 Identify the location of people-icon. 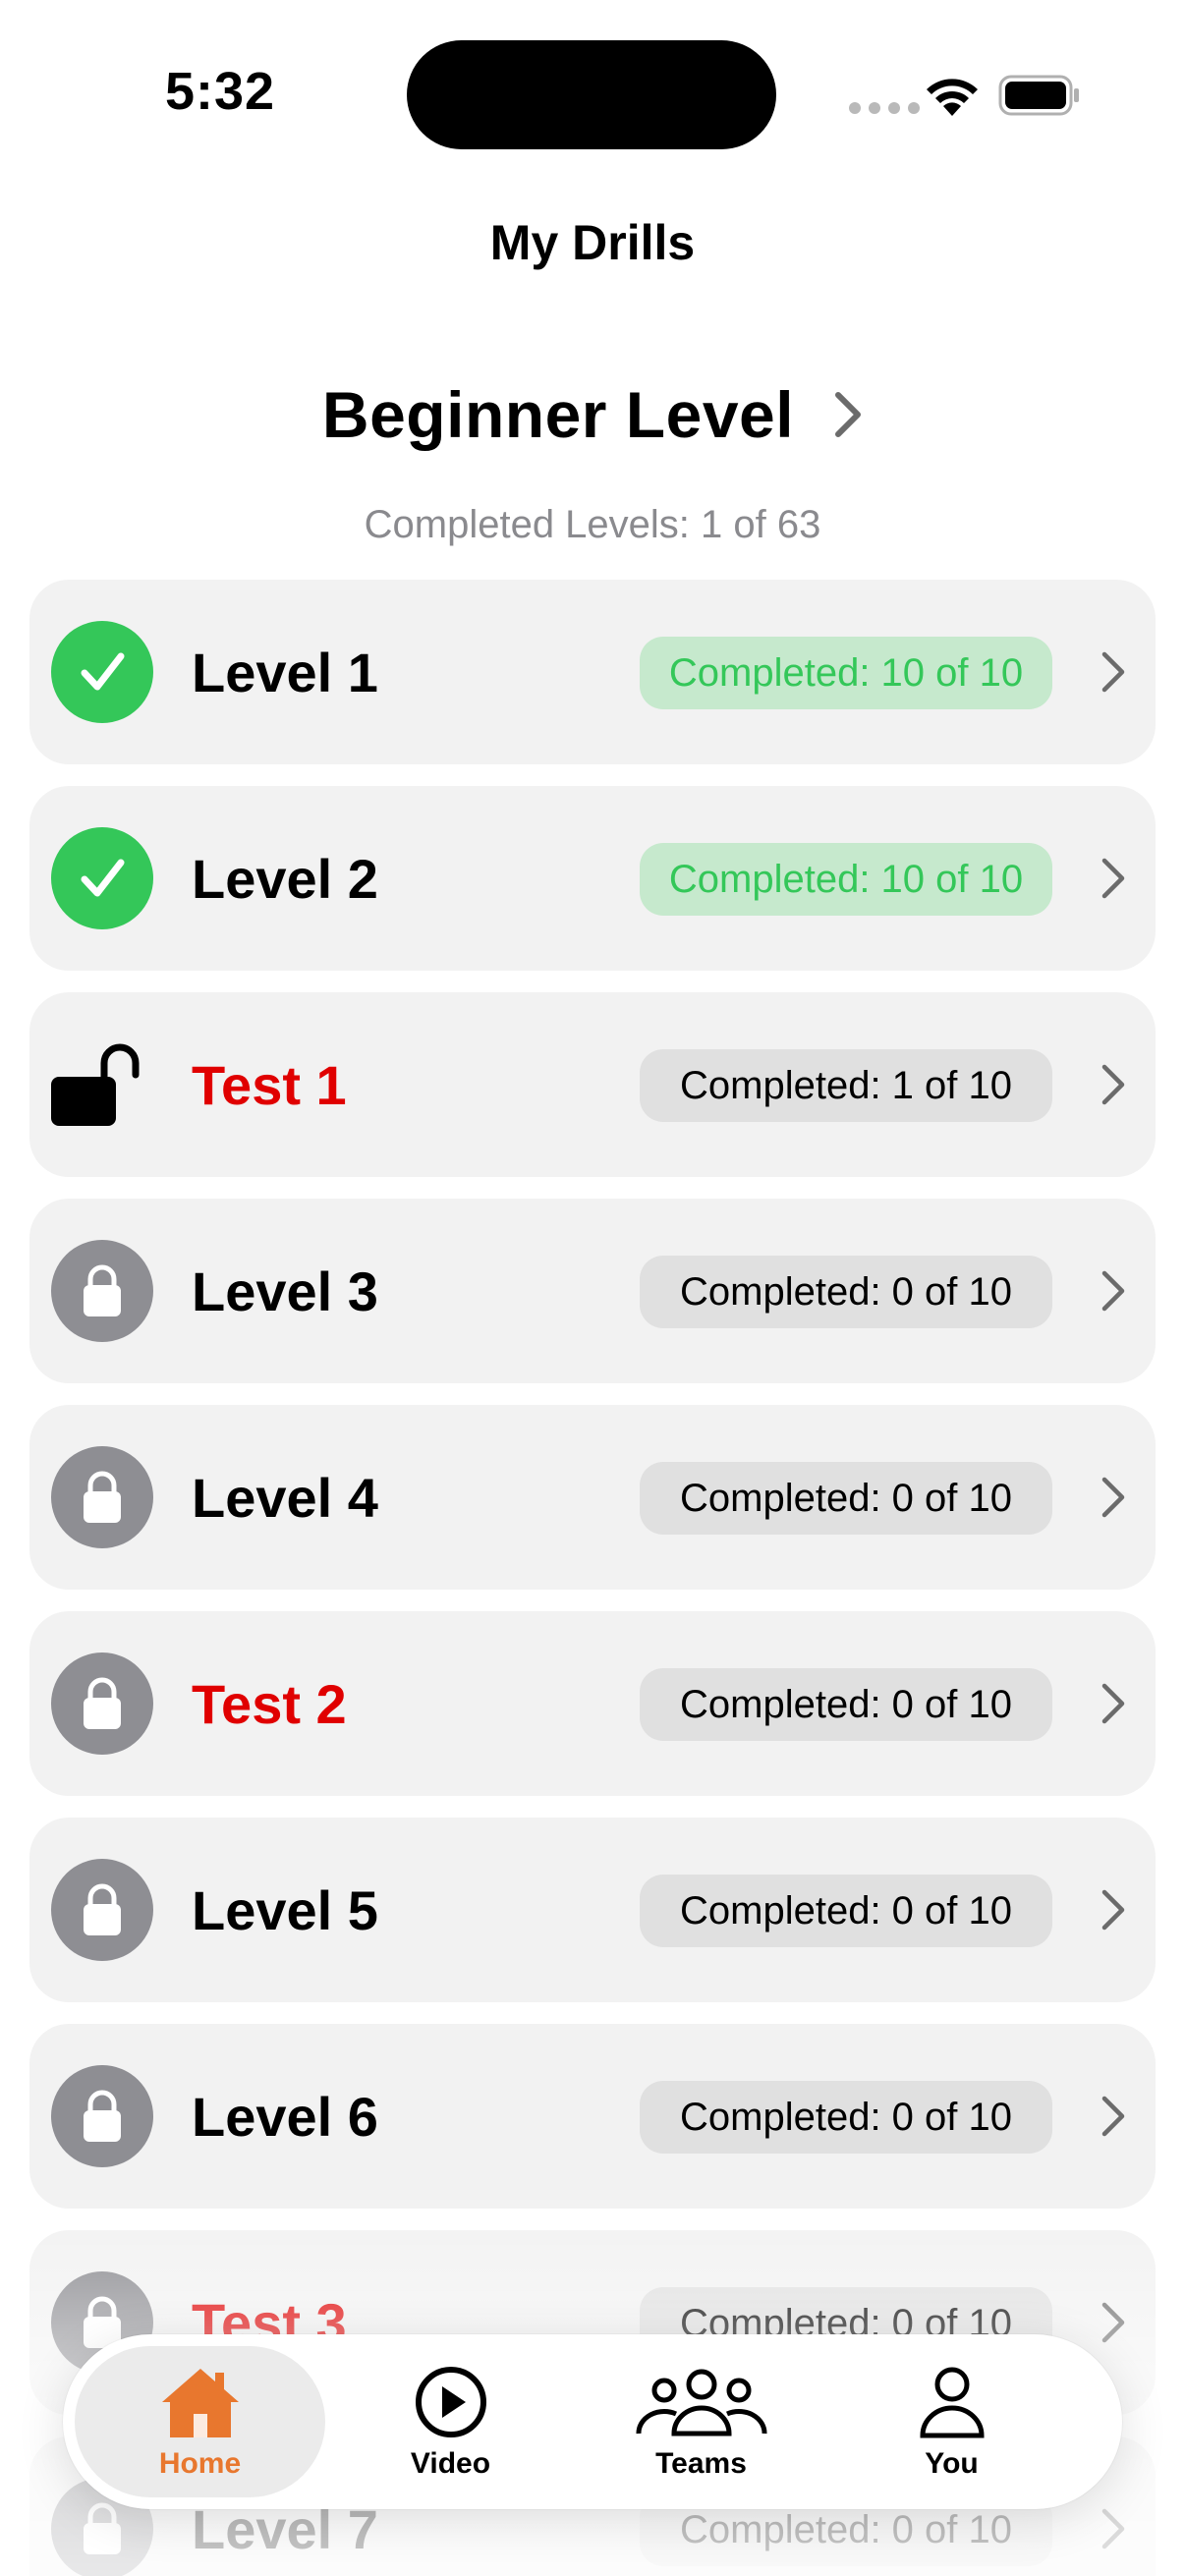
(701, 2402).